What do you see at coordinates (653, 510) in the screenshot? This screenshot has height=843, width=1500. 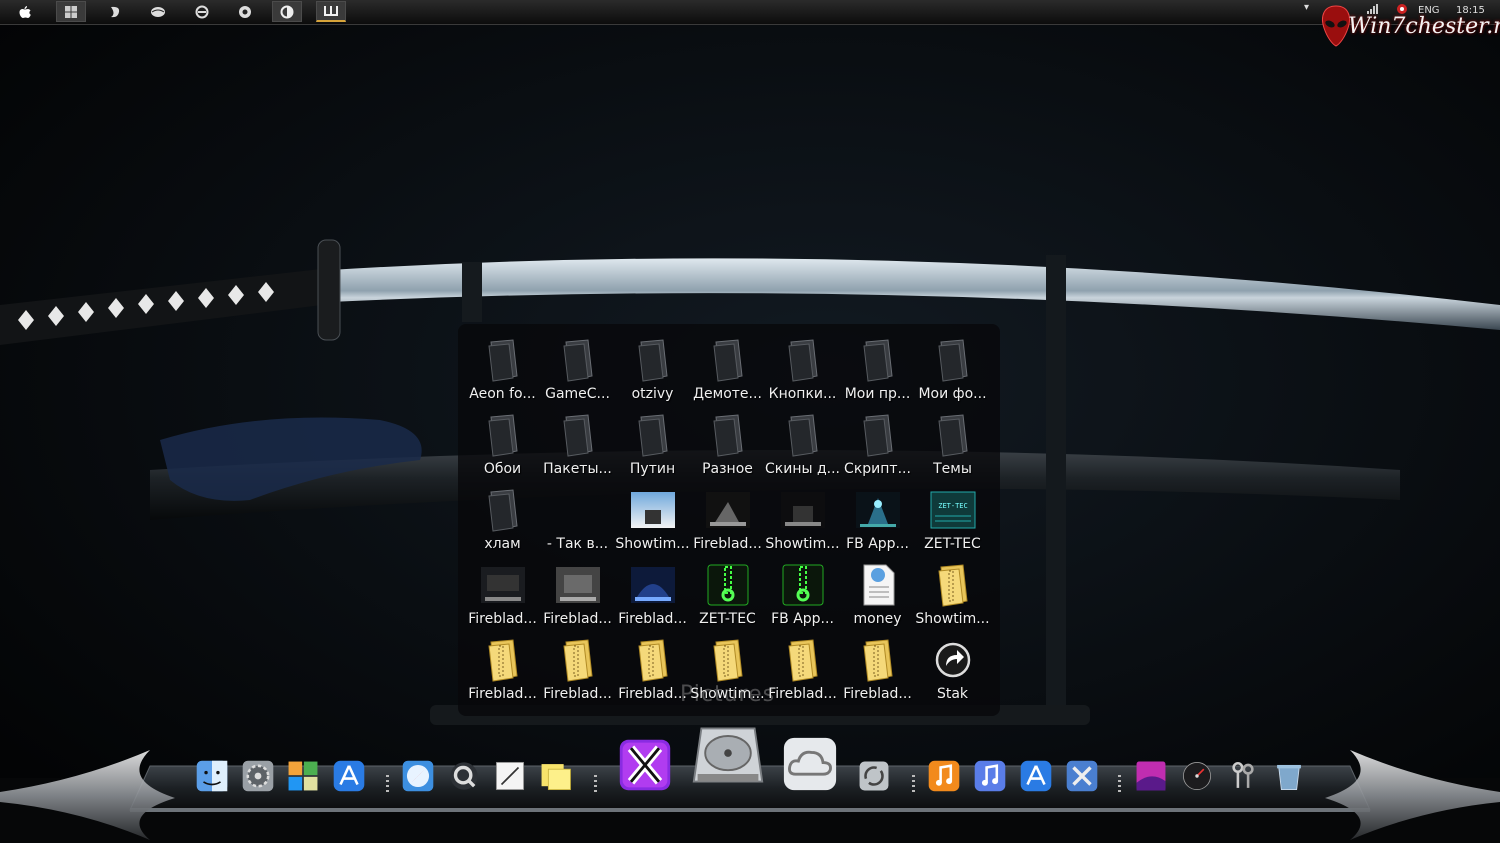 I see `thumb-sky-icon` at bounding box center [653, 510].